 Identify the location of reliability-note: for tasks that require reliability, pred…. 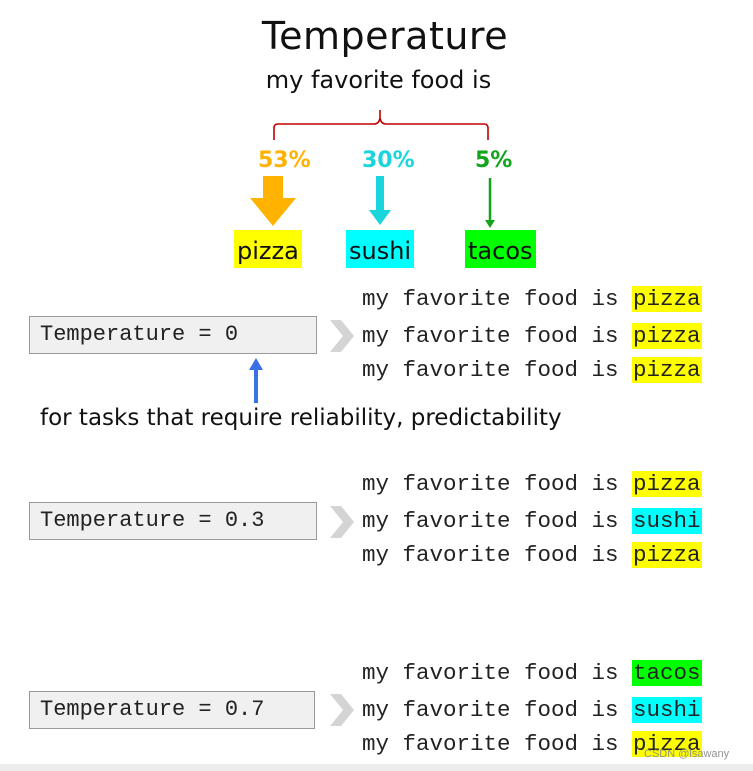
(301, 418).